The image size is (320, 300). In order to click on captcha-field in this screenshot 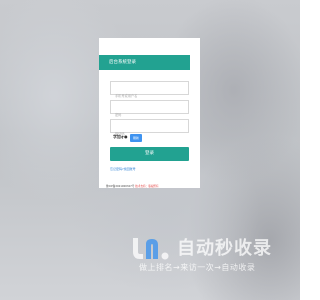, I will do `click(149, 129)`.